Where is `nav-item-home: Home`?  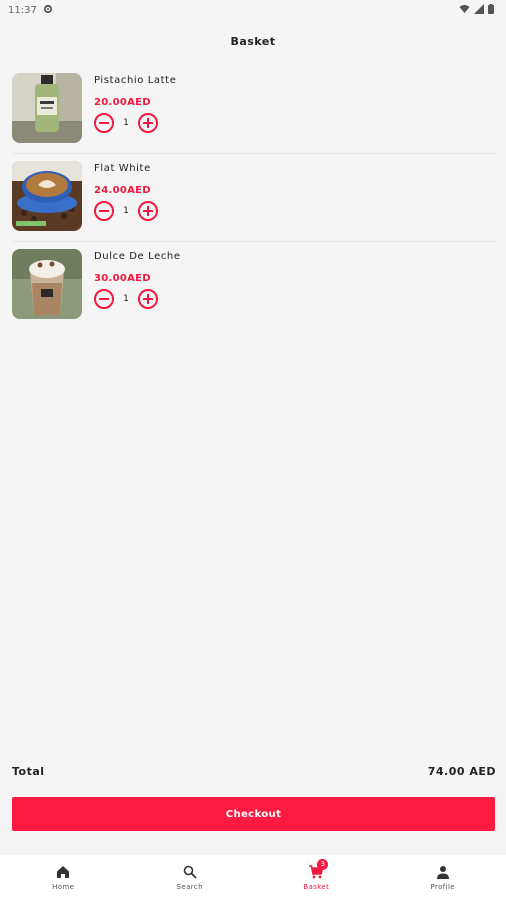 nav-item-home: Home is located at coordinates (63, 877).